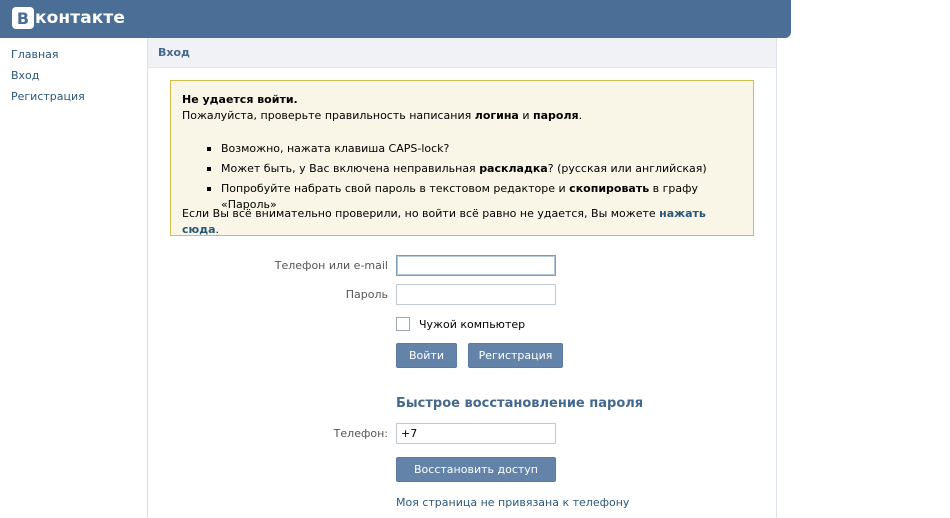  Describe the element at coordinates (513, 168) in the screenshot. I see `tip-bold: раскладка` at that location.